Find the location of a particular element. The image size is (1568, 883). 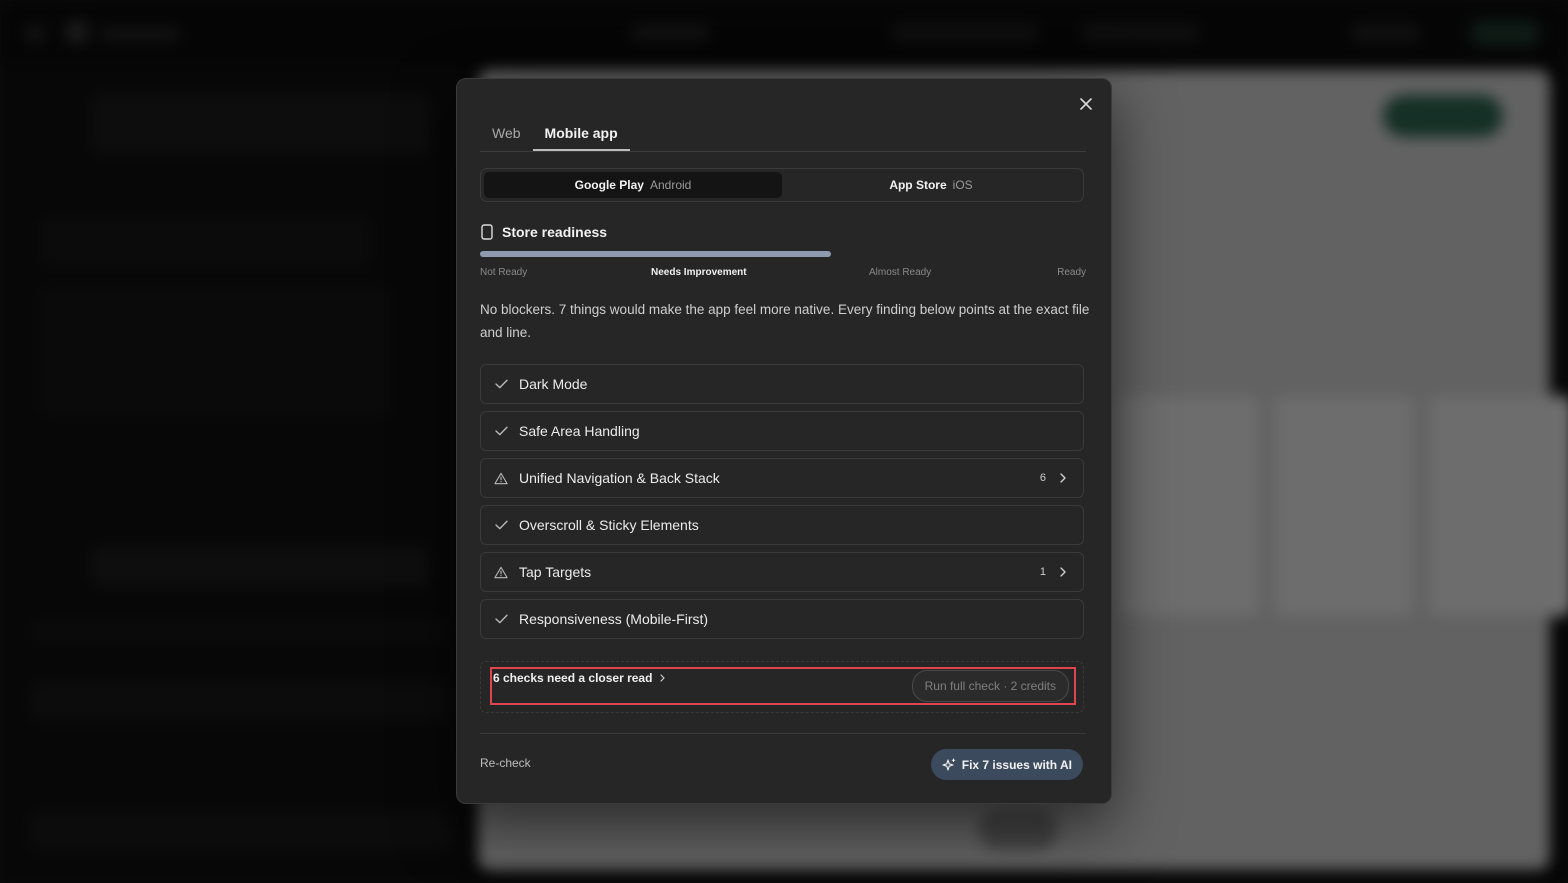

closer-read-label: 6 checks need a closer read is located at coordinates (573, 678).